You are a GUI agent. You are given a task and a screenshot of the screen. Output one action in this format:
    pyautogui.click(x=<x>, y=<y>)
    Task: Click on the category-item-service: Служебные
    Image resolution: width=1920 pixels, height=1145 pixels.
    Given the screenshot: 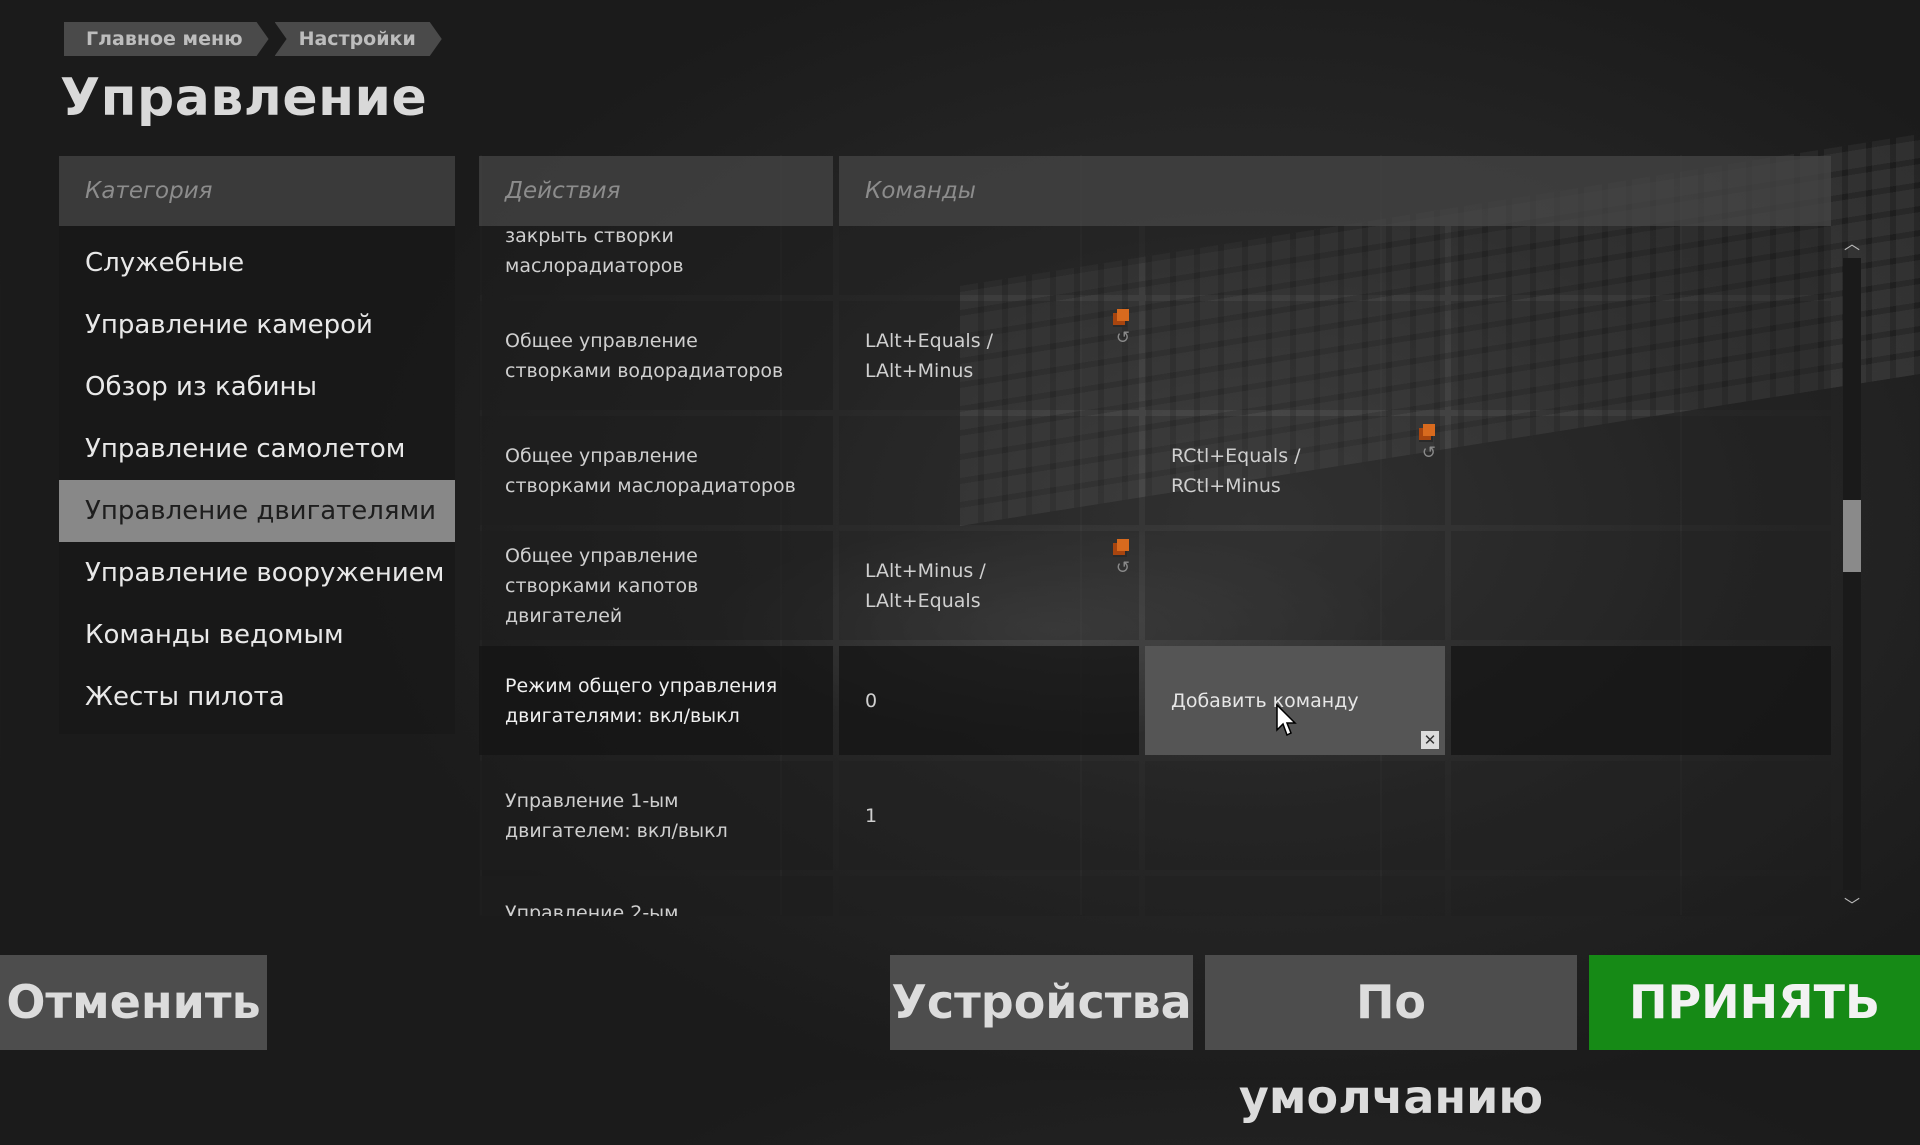 What is the action you would take?
    pyautogui.click(x=257, y=263)
    